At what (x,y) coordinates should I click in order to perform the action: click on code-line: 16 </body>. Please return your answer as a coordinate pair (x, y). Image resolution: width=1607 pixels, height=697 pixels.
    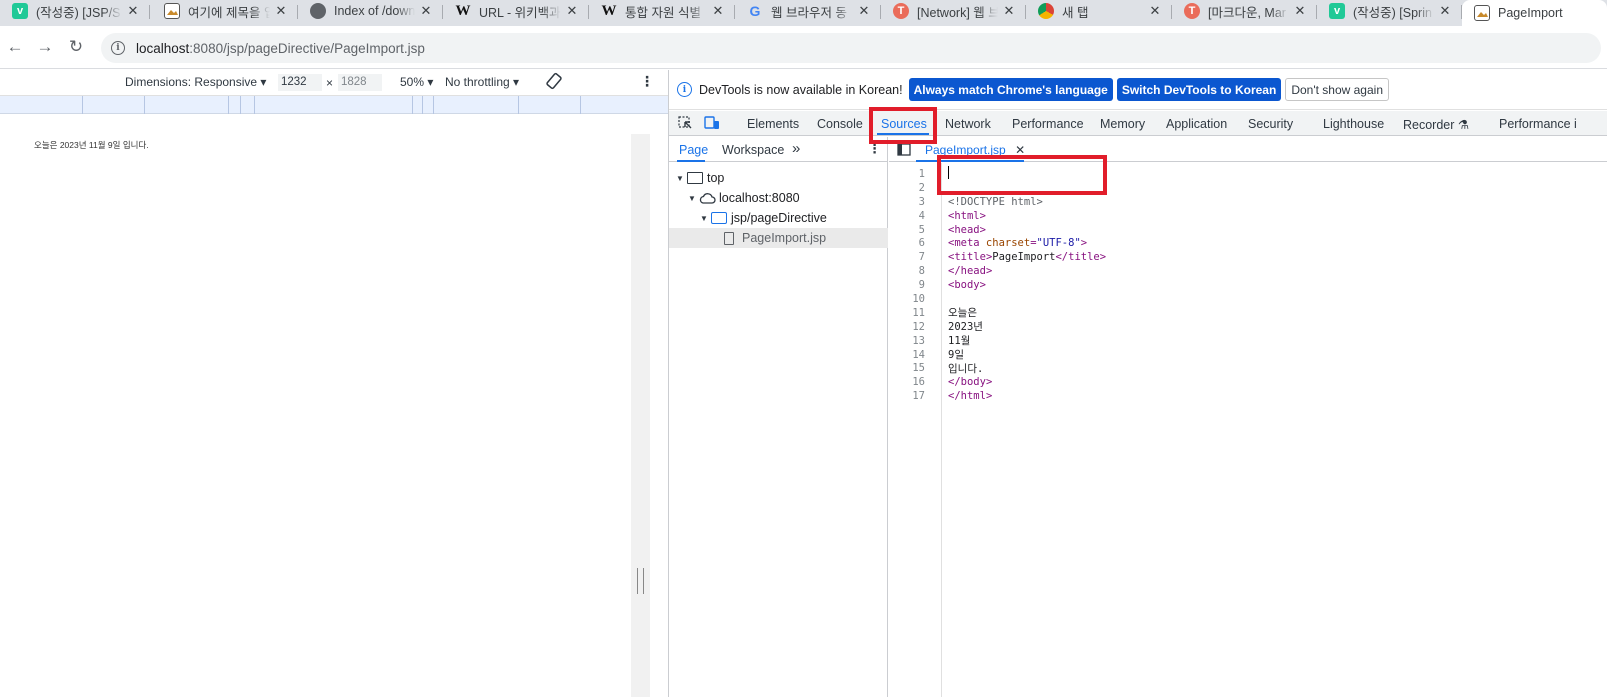
    Looking at the image, I should click on (1248, 382).